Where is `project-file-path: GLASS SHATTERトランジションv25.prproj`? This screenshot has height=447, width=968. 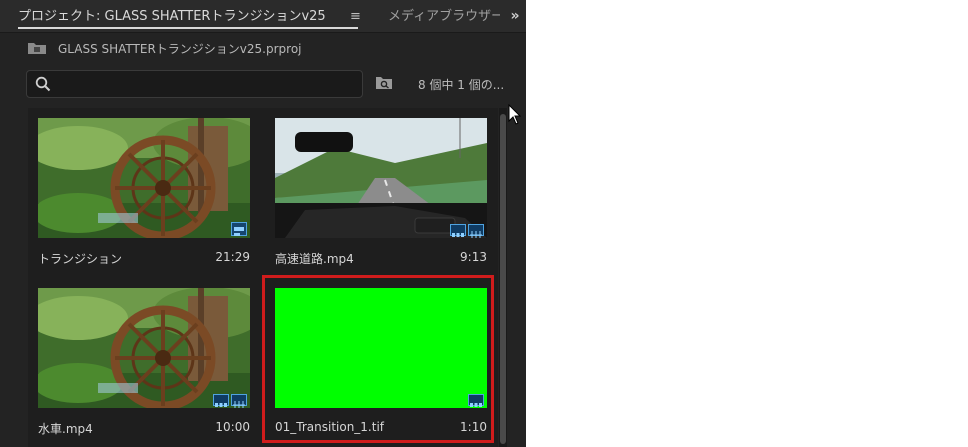
project-file-path: GLASS SHATTERトランジションv25.prproj is located at coordinates (180, 49).